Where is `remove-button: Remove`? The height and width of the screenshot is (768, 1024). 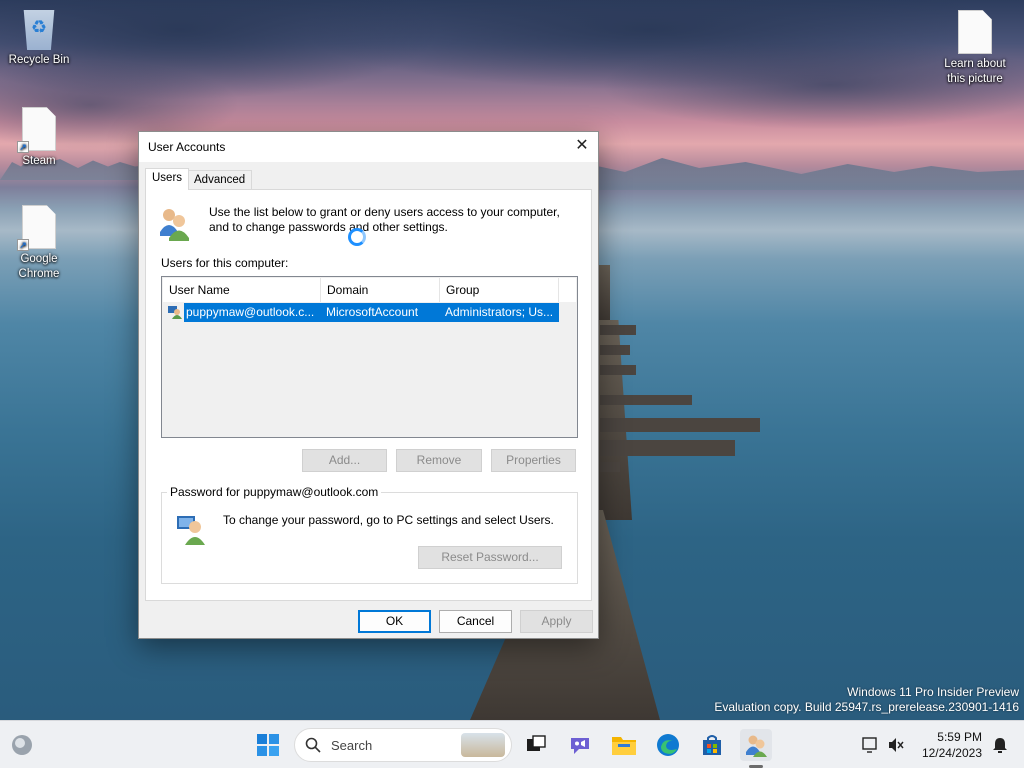
remove-button: Remove is located at coordinates (439, 460).